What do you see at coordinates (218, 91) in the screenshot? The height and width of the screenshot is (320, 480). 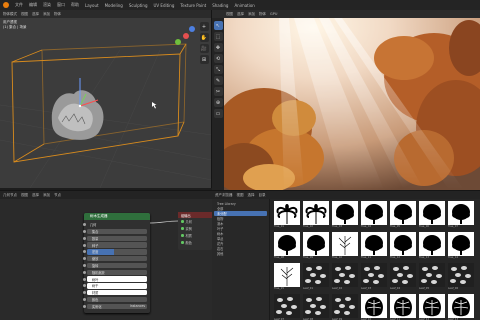 I see `cut-tool-icon: ✂` at bounding box center [218, 91].